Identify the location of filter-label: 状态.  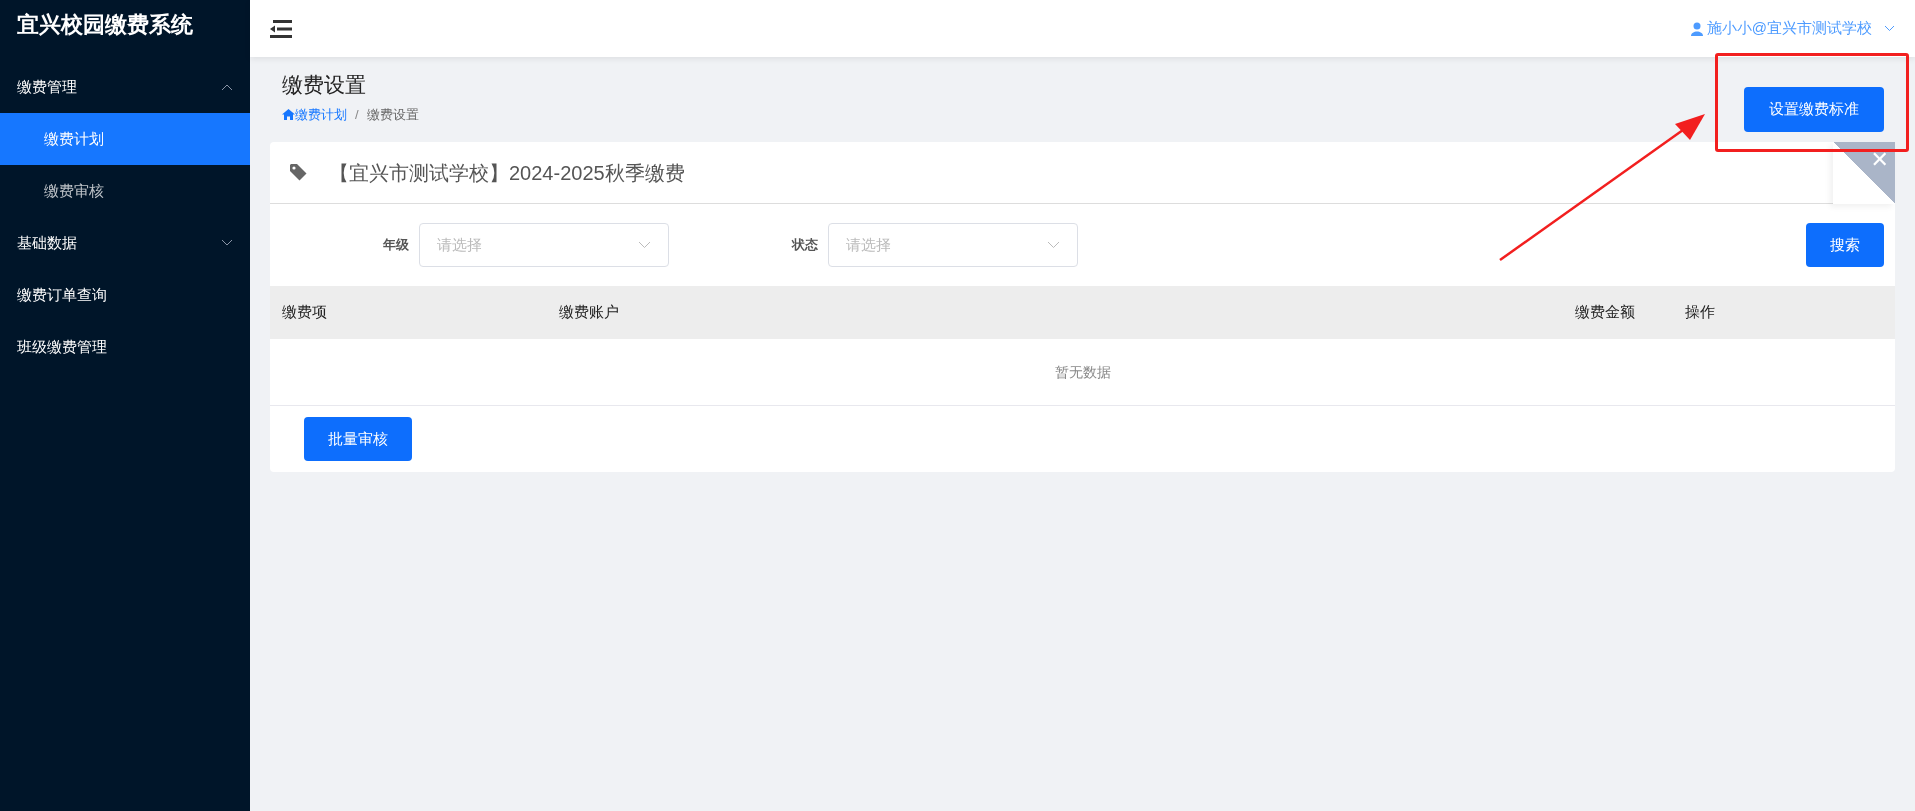
(804, 245).